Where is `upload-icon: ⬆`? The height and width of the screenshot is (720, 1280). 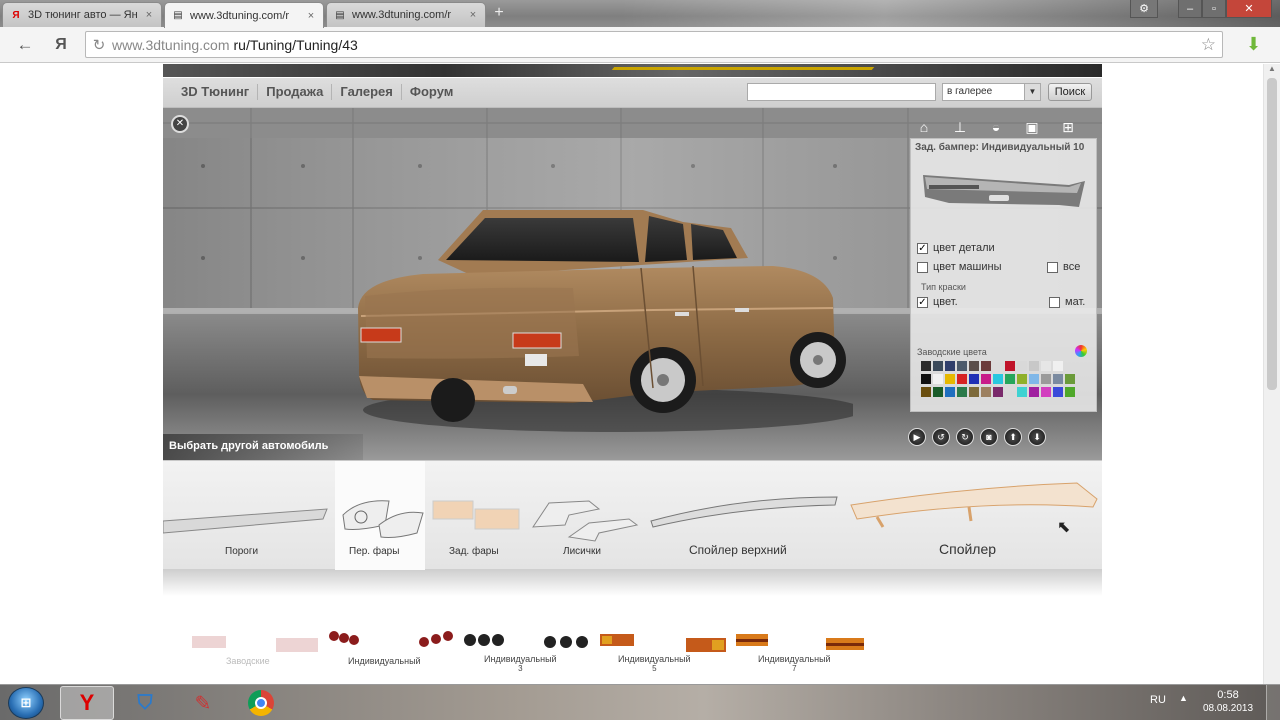
upload-icon: ⬆ is located at coordinates (1013, 437).